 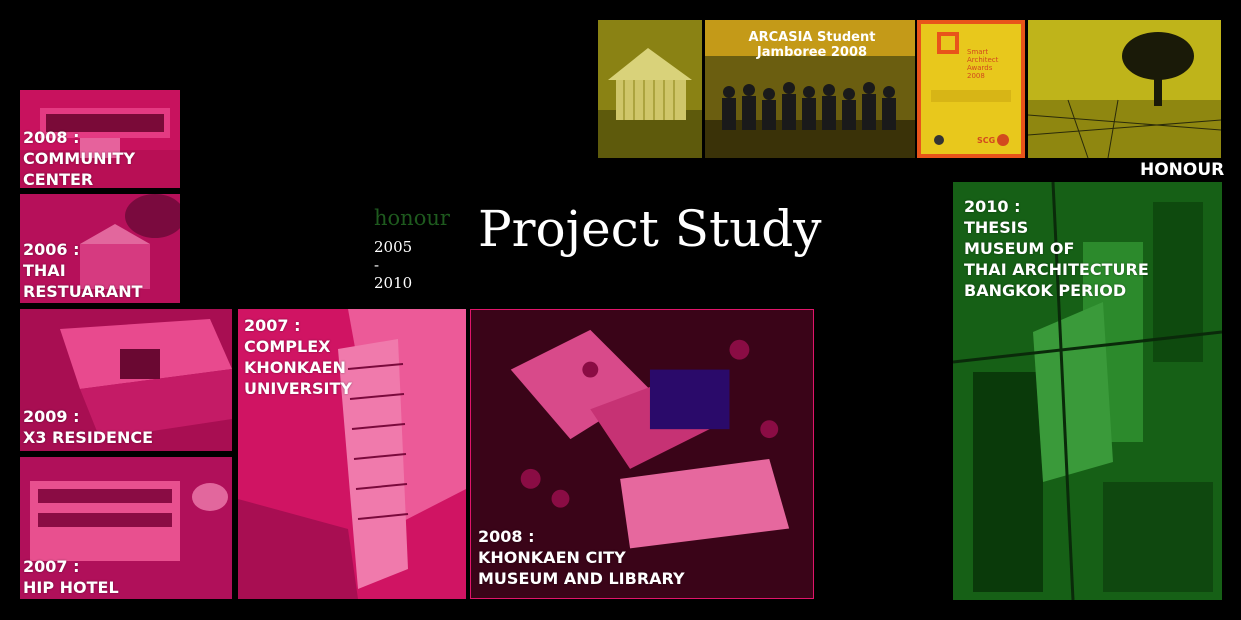 What do you see at coordinates (581, 557) in the screenshot?
I see `caption-khonkaen-museum: 2008 : KHONKAEN CITY MUSEUM AND LIBRARY` at bounding box center [581, 557].